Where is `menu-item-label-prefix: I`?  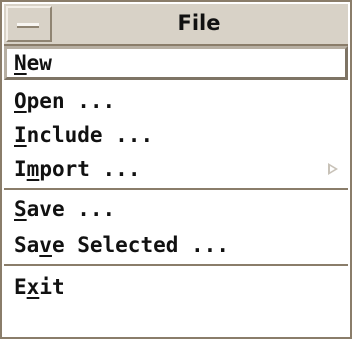
menu-item-label-prefix: I is located at coordinates (20, 169).